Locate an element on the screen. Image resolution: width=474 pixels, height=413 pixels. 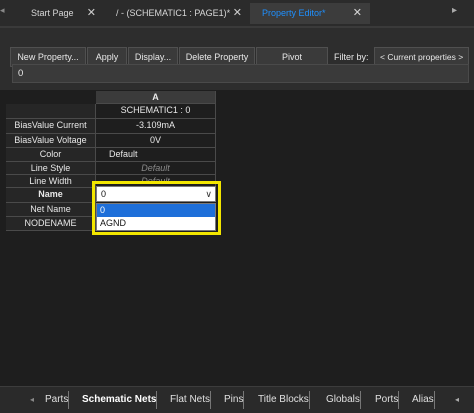
value-cell-bias-current: -3.109mA is located at coordinates (156, 126).